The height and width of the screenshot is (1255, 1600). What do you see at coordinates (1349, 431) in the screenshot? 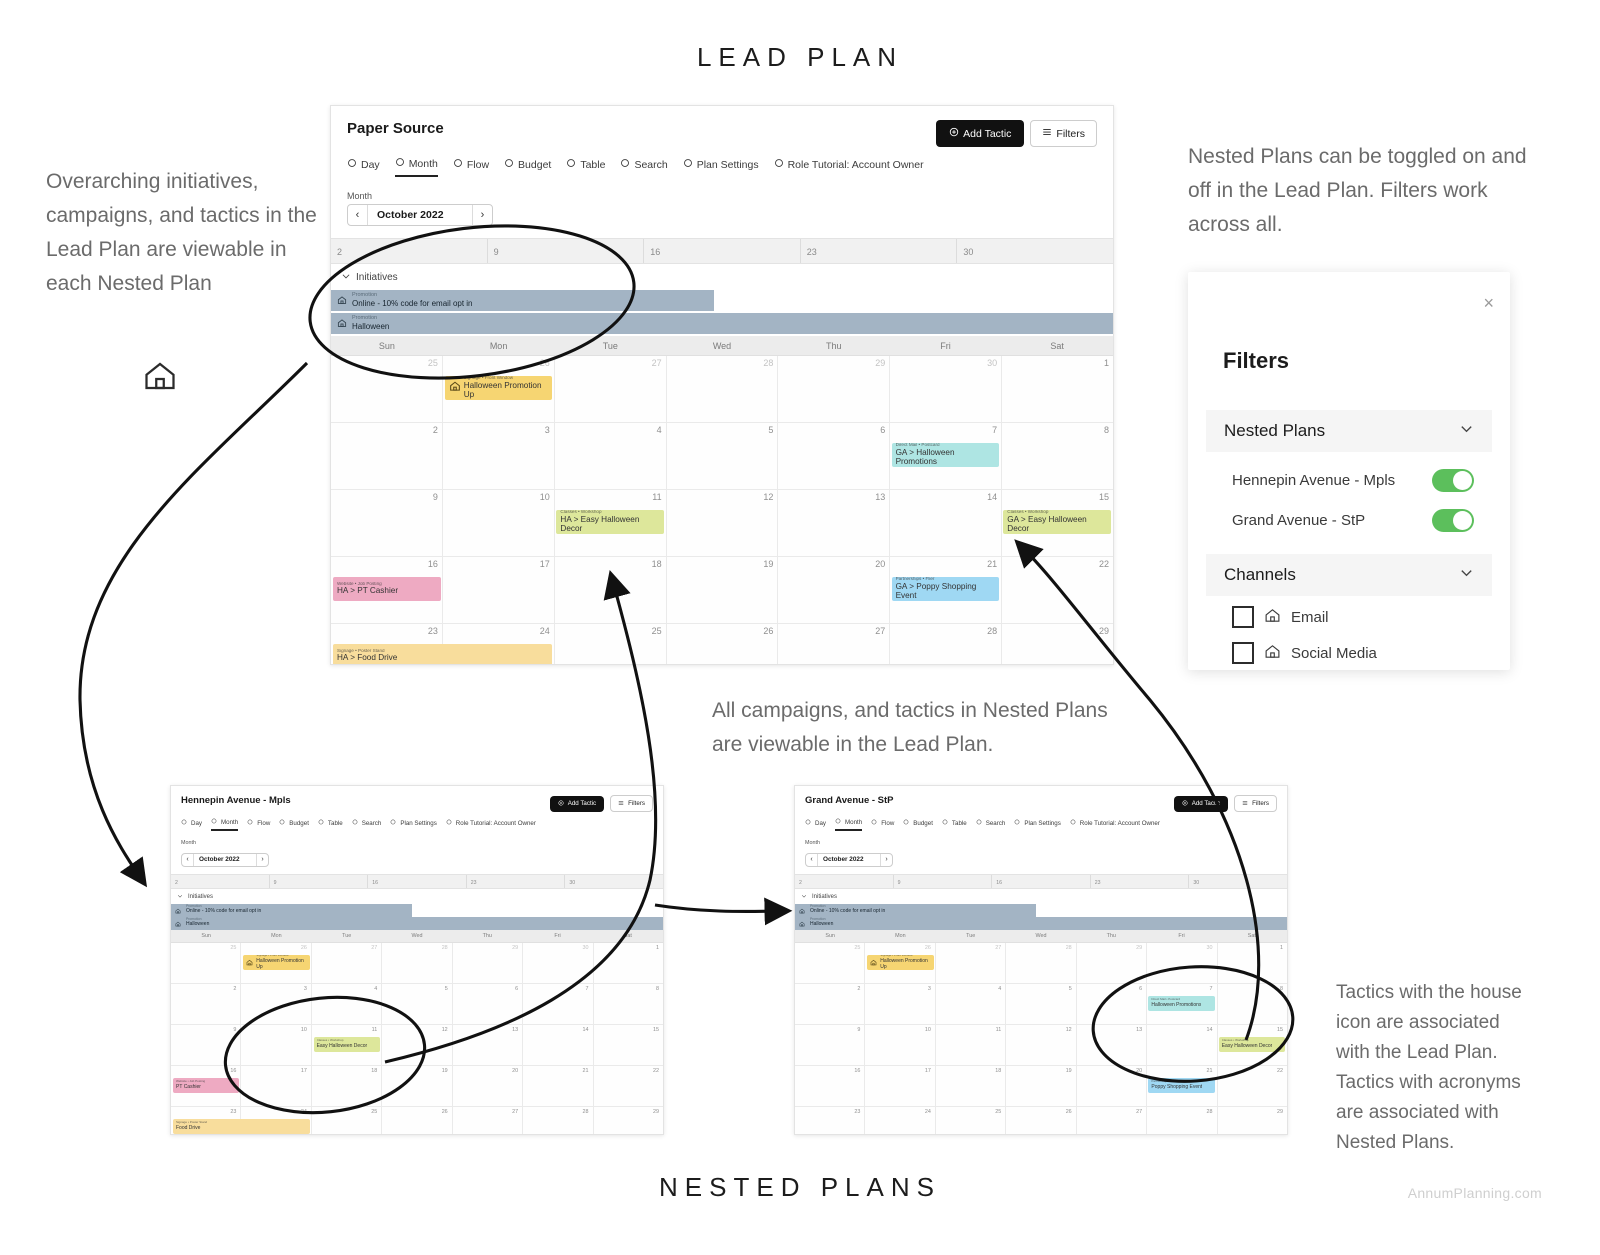
I see `filter-section-nested-plans: Nested Plans` at bounding box center [1349, 431].